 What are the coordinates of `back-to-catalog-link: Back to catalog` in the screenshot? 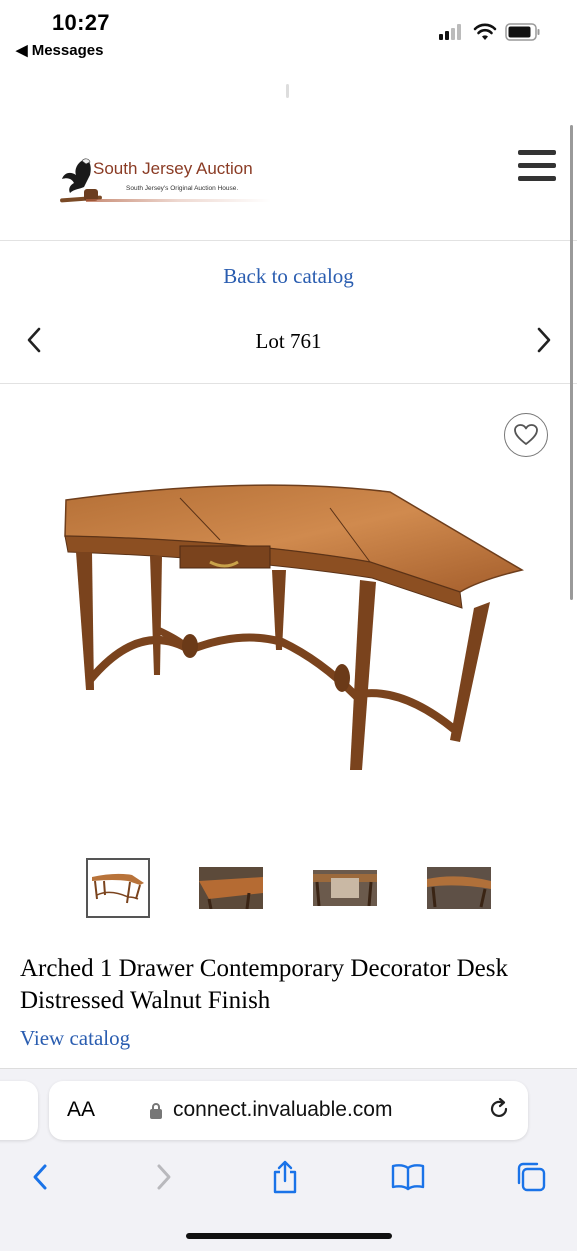 It's located at (288, 276).